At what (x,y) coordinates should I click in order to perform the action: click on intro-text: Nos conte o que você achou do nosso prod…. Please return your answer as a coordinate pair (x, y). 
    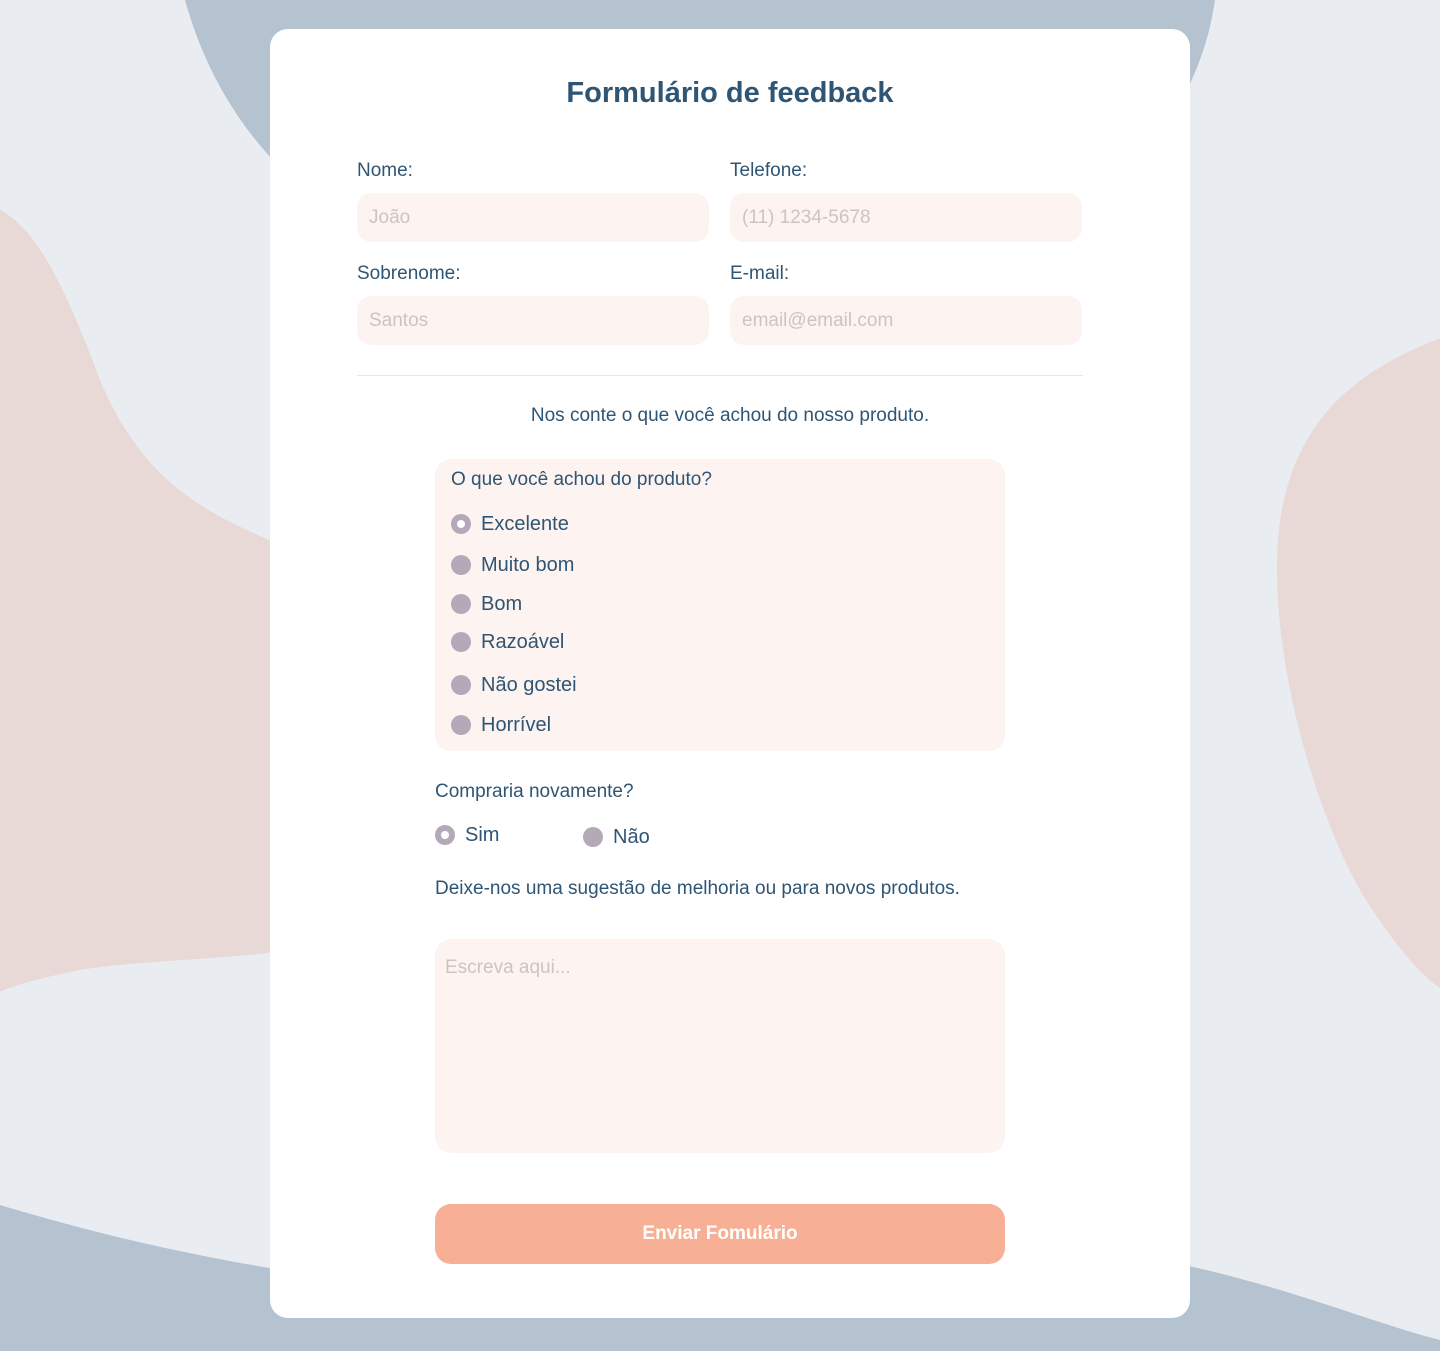
    Looking at the image, I should click on (730, 415).